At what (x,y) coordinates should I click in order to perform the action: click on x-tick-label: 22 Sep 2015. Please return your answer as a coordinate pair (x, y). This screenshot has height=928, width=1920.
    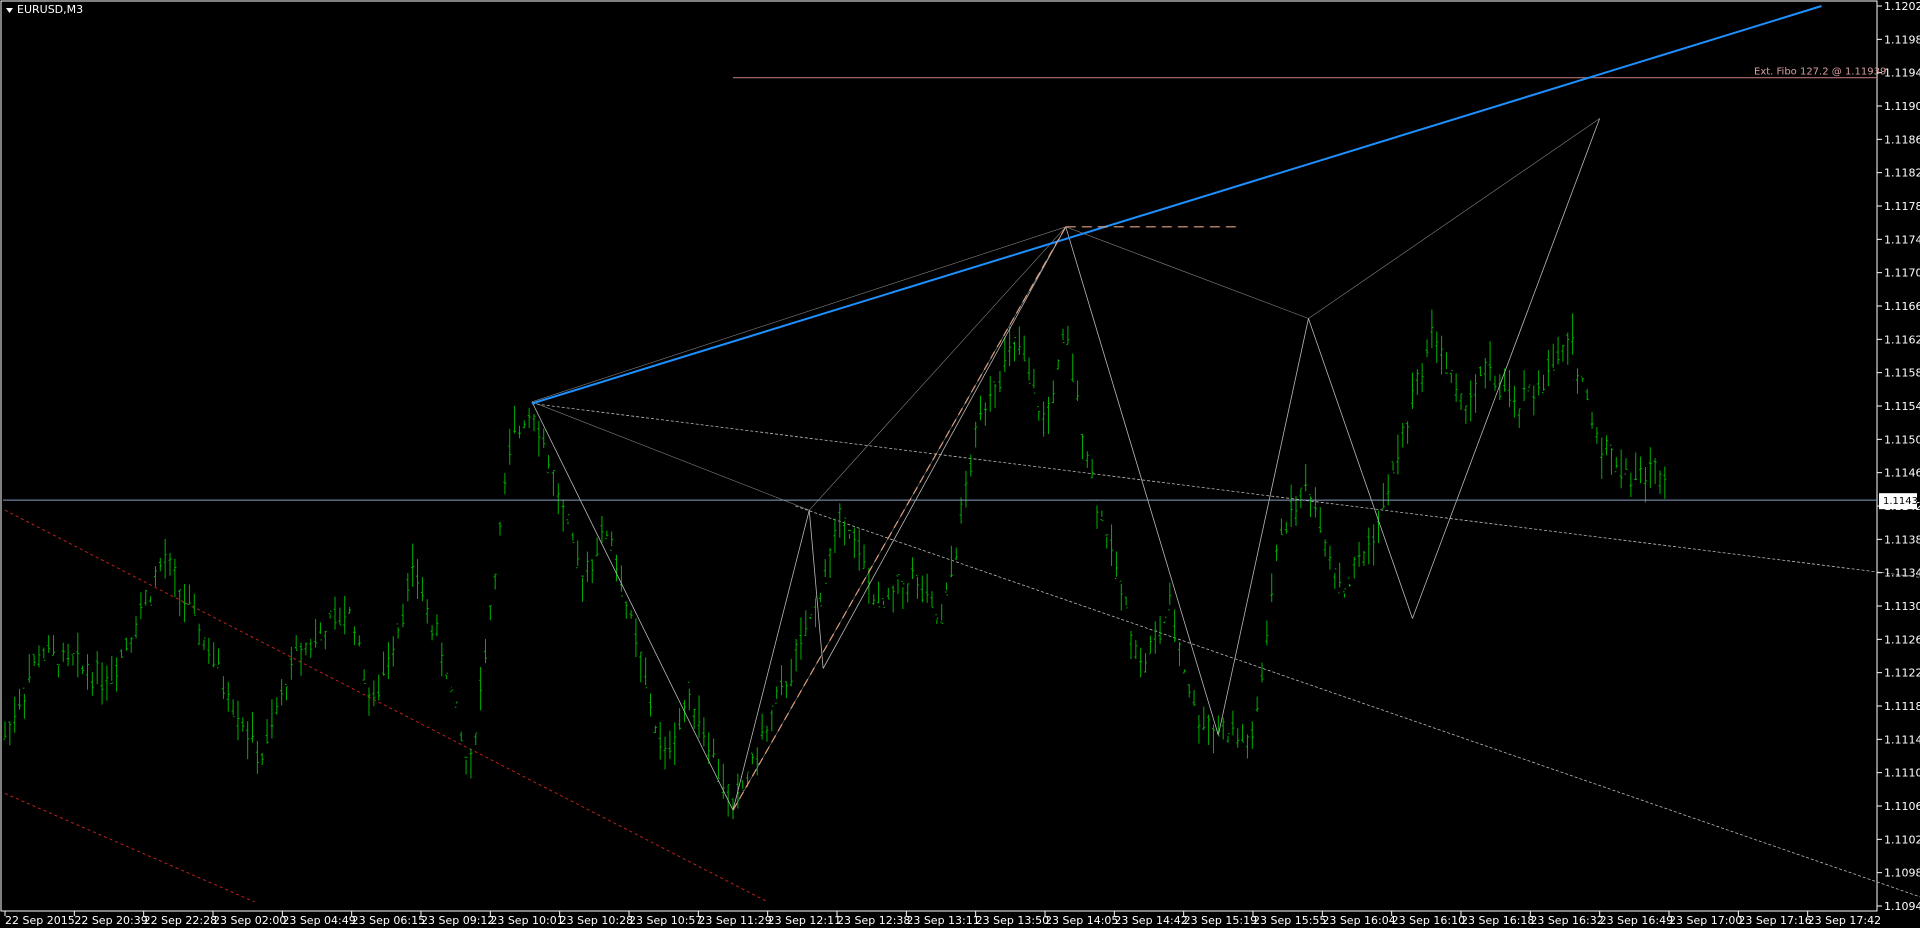
    Looking at the image, I should click on (40, 920).